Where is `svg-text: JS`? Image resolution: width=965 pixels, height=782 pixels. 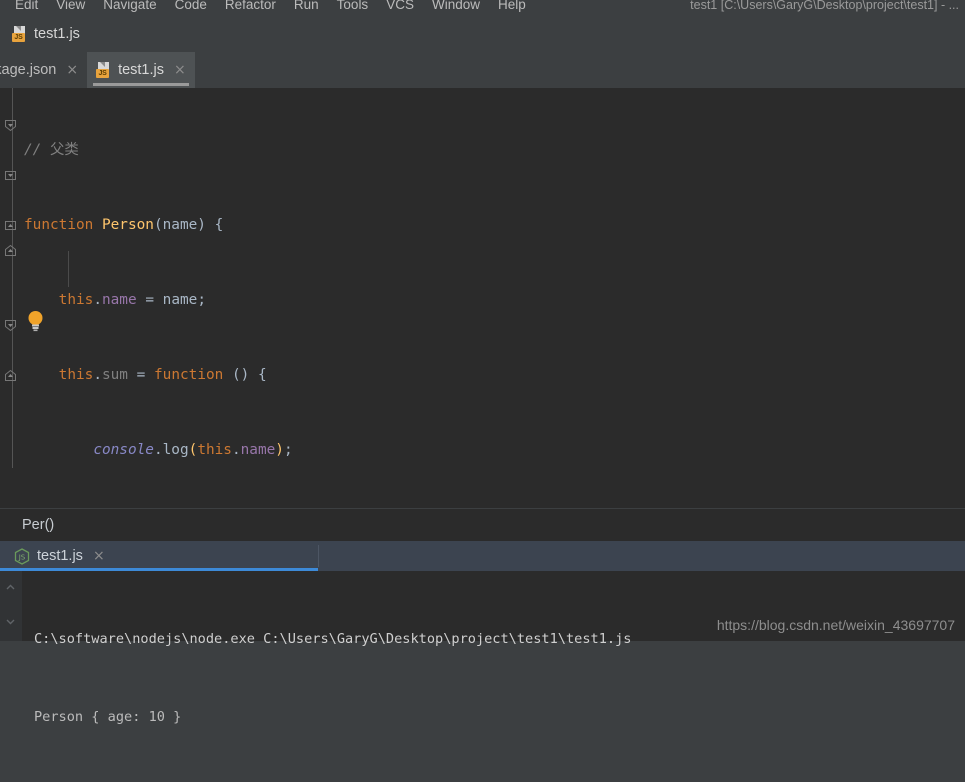
svg-text: JS is located at coordinates (22, 557).